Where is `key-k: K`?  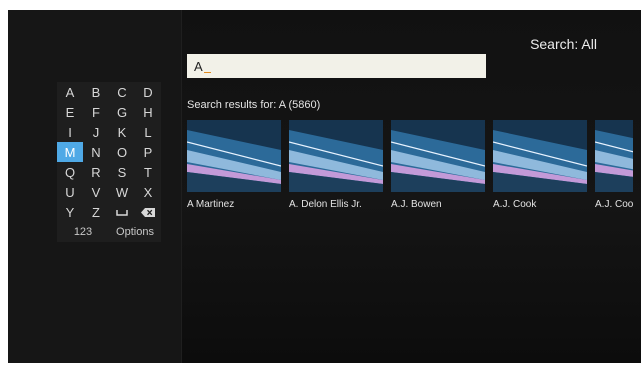
key-k: K is located at coordinates (122, 132).